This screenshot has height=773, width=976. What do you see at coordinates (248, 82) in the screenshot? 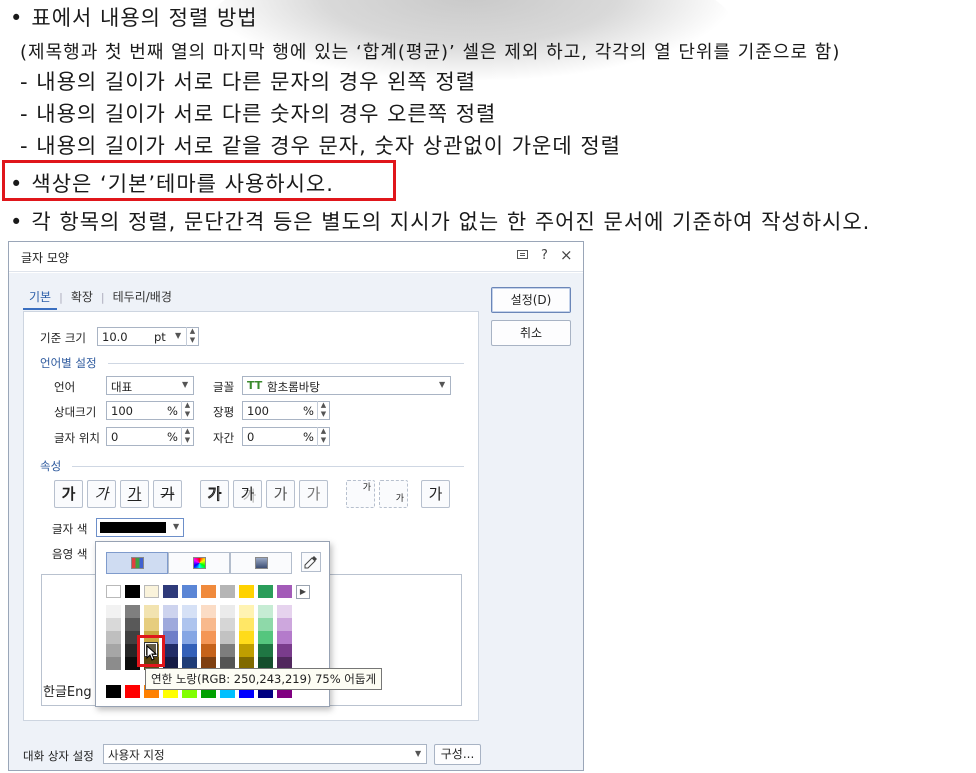
I see `doc-rule-1: - 내용의 길이가 서로 다른 문자의 경우 왼쪽 정렬` at bounding box center [248, 82].